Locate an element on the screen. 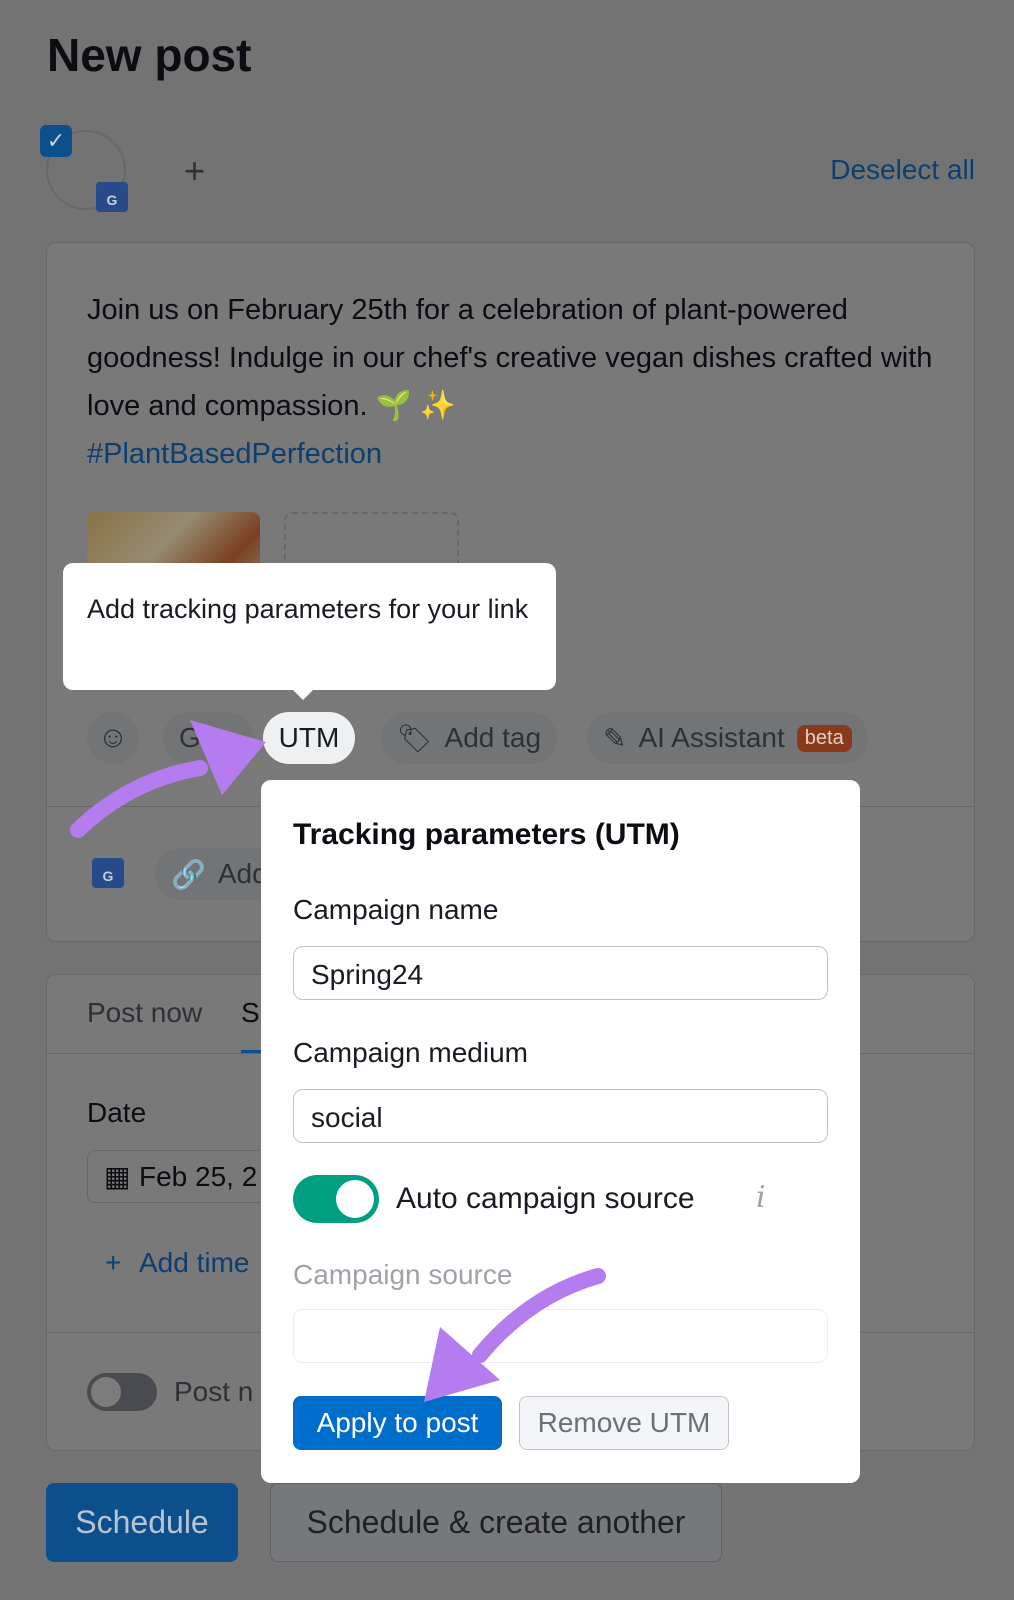 Image resolution: width=1014 pixels, height=1600 pixels. ai-assistant-button: ✎ AI Assistant beta is located at coordinates (727, 738).